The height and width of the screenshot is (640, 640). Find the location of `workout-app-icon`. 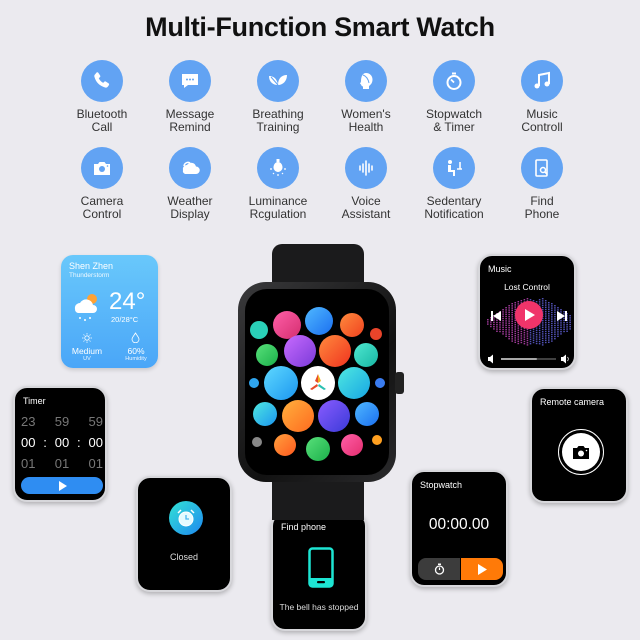

workout-app-icon is located at coordinates (334, 416).